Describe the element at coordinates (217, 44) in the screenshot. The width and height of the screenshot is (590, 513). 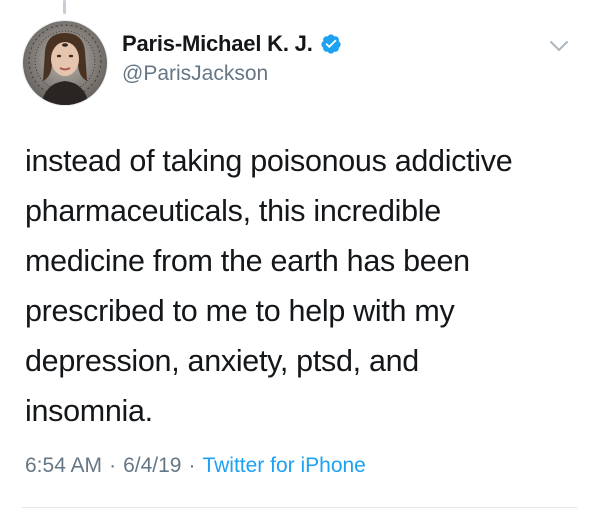
I see `display-name: Paris-Michael K. J.` at that location.